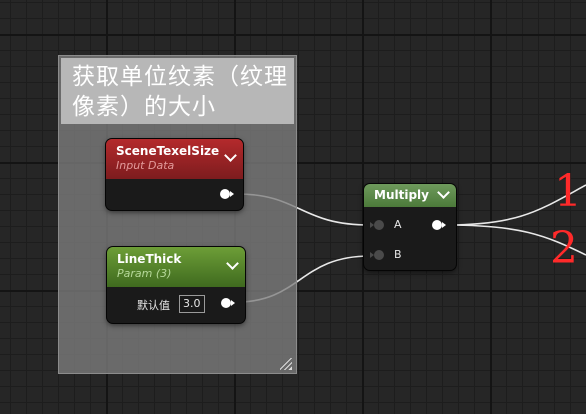 The height and width of the screenshot is (414, 586). What do you see at coordinates (401, 195) in the screenshot?
I see `node-title: Multiply` at bounding box center [401, 195].